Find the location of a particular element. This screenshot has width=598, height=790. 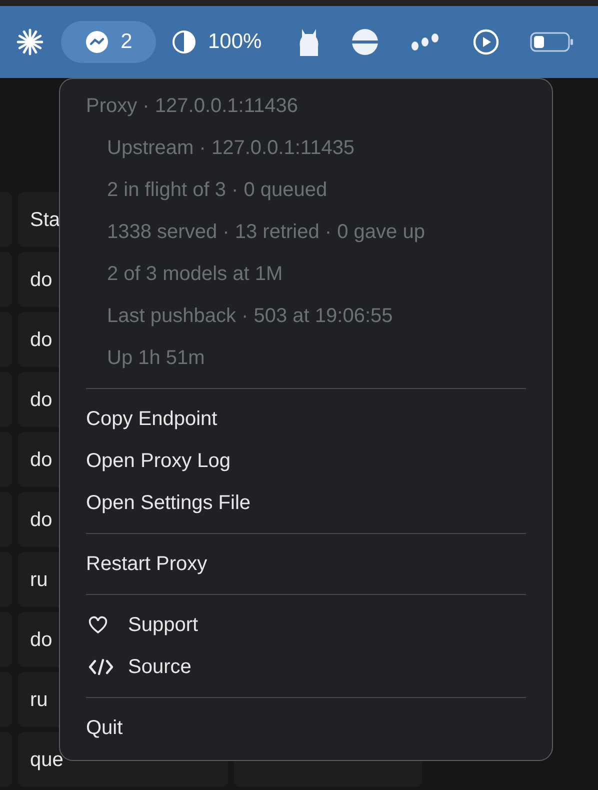

contrast-icon is located at coordinates (184, 42).